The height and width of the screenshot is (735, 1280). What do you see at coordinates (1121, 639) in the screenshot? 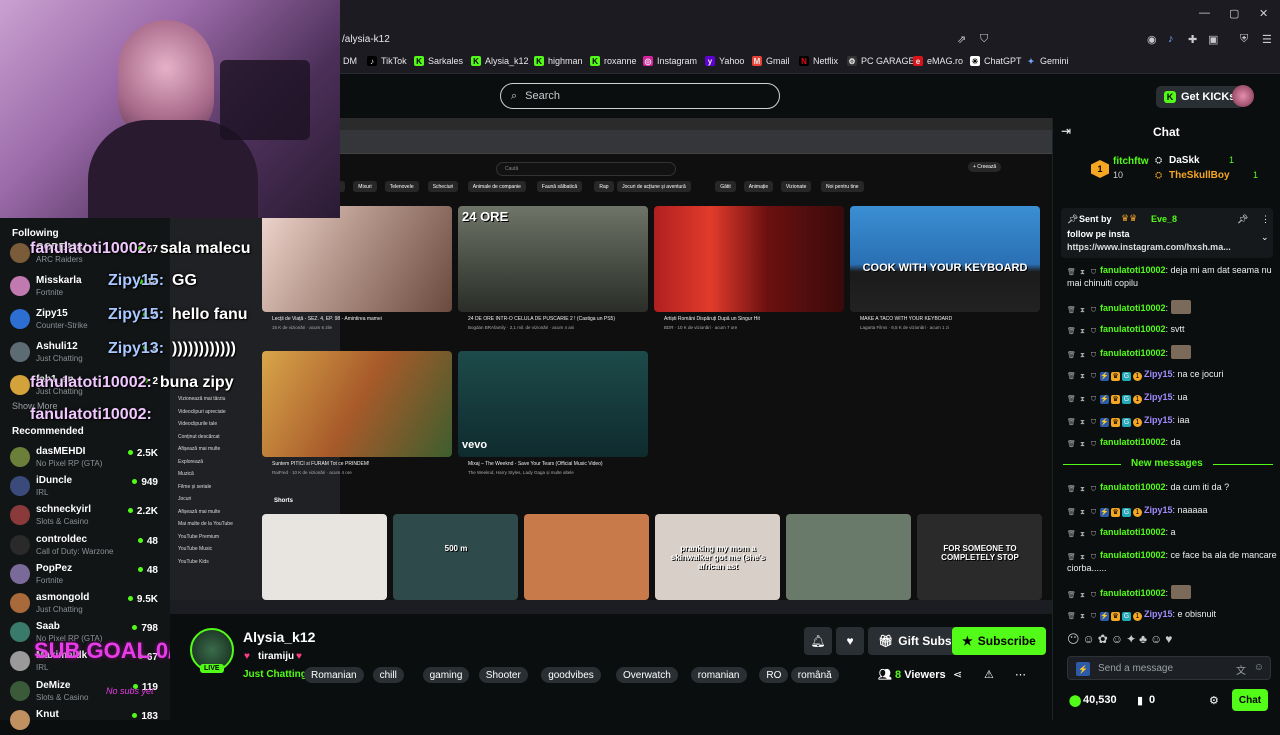
I see `emote-bar: 😶︎☺︎✿☺︎✦♣☺︎♥` at bounding box center [1121, 639].